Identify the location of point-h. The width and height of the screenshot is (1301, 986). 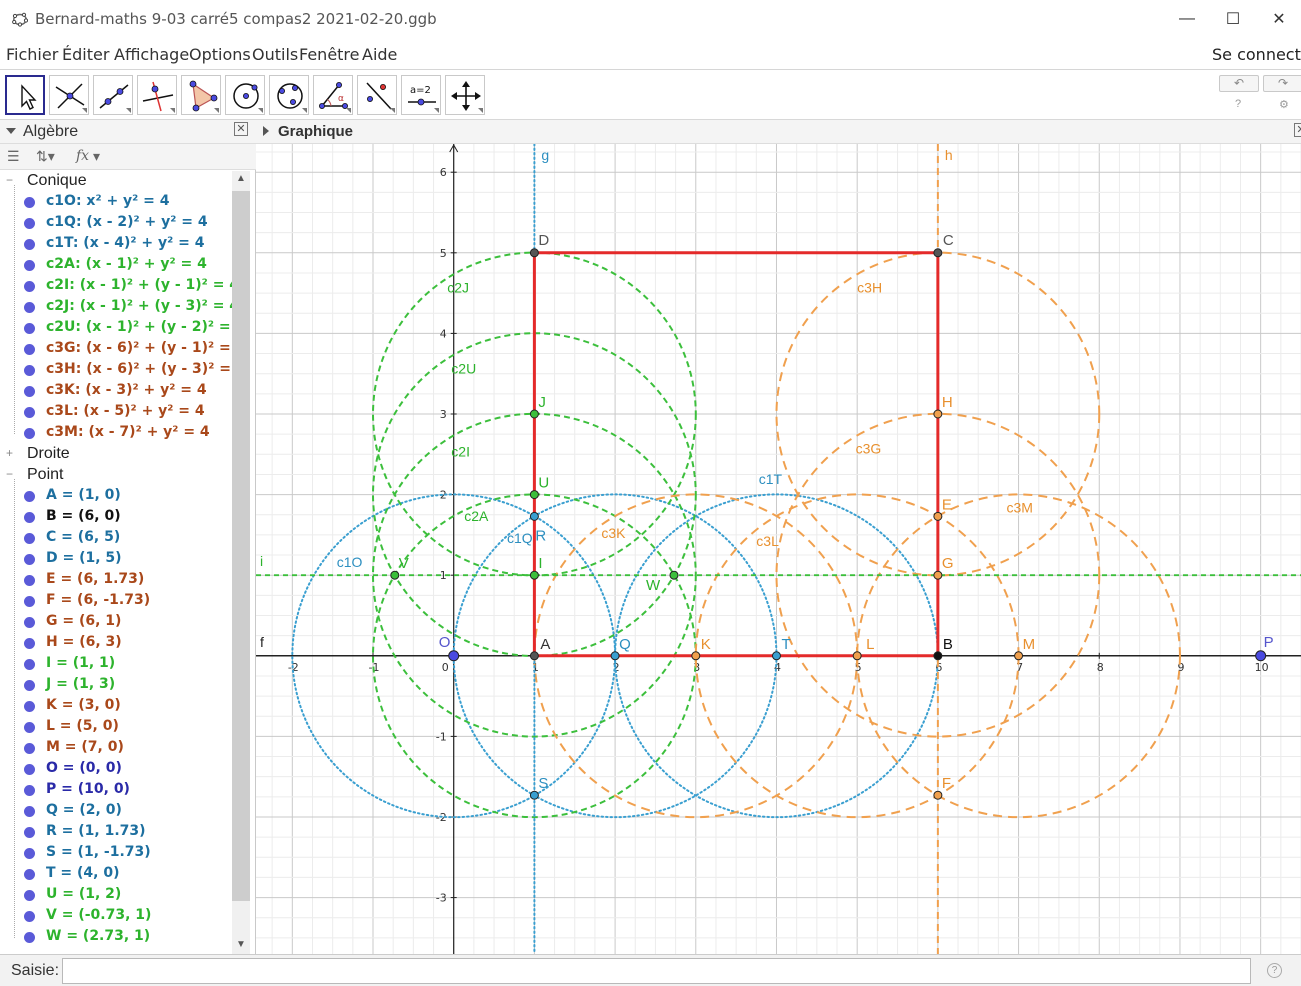
(938, 414).